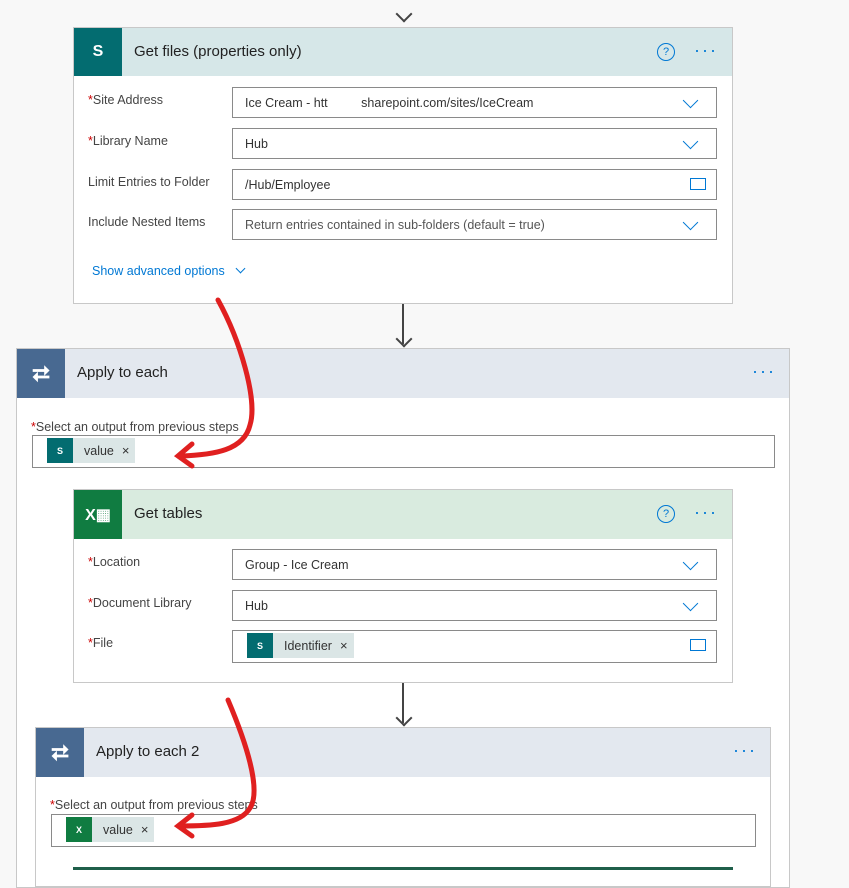 This screenshot has height=888, width=849. I want to click on annotation-arrows, so click(215, 568).